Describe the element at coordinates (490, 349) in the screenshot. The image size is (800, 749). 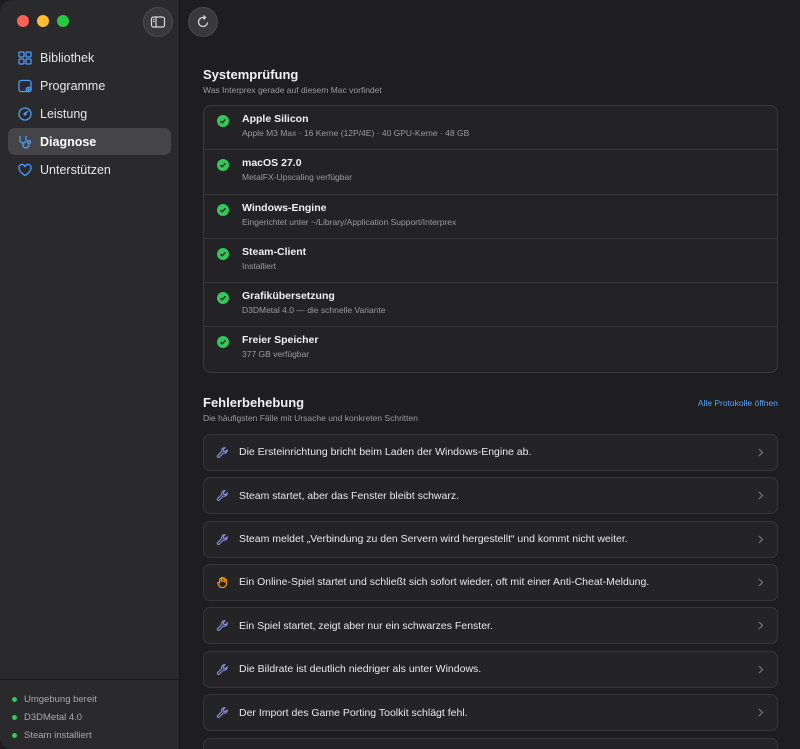
I see `check-row: Freier Speicher 377 GB verfügbar` at that location.